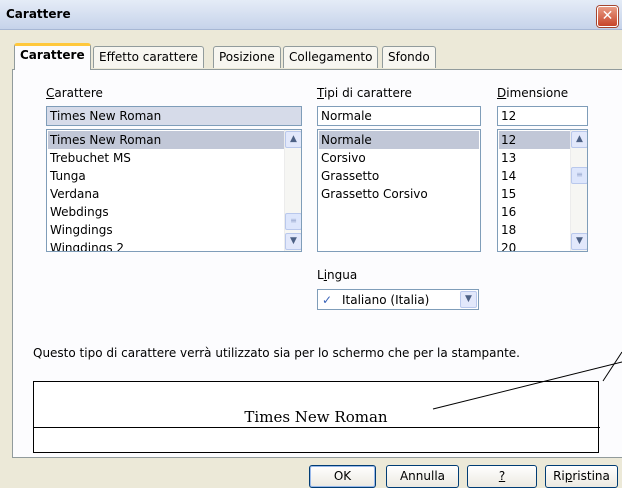  I want to click on list-item: Grassetto Corsivo, so click(373, 194).